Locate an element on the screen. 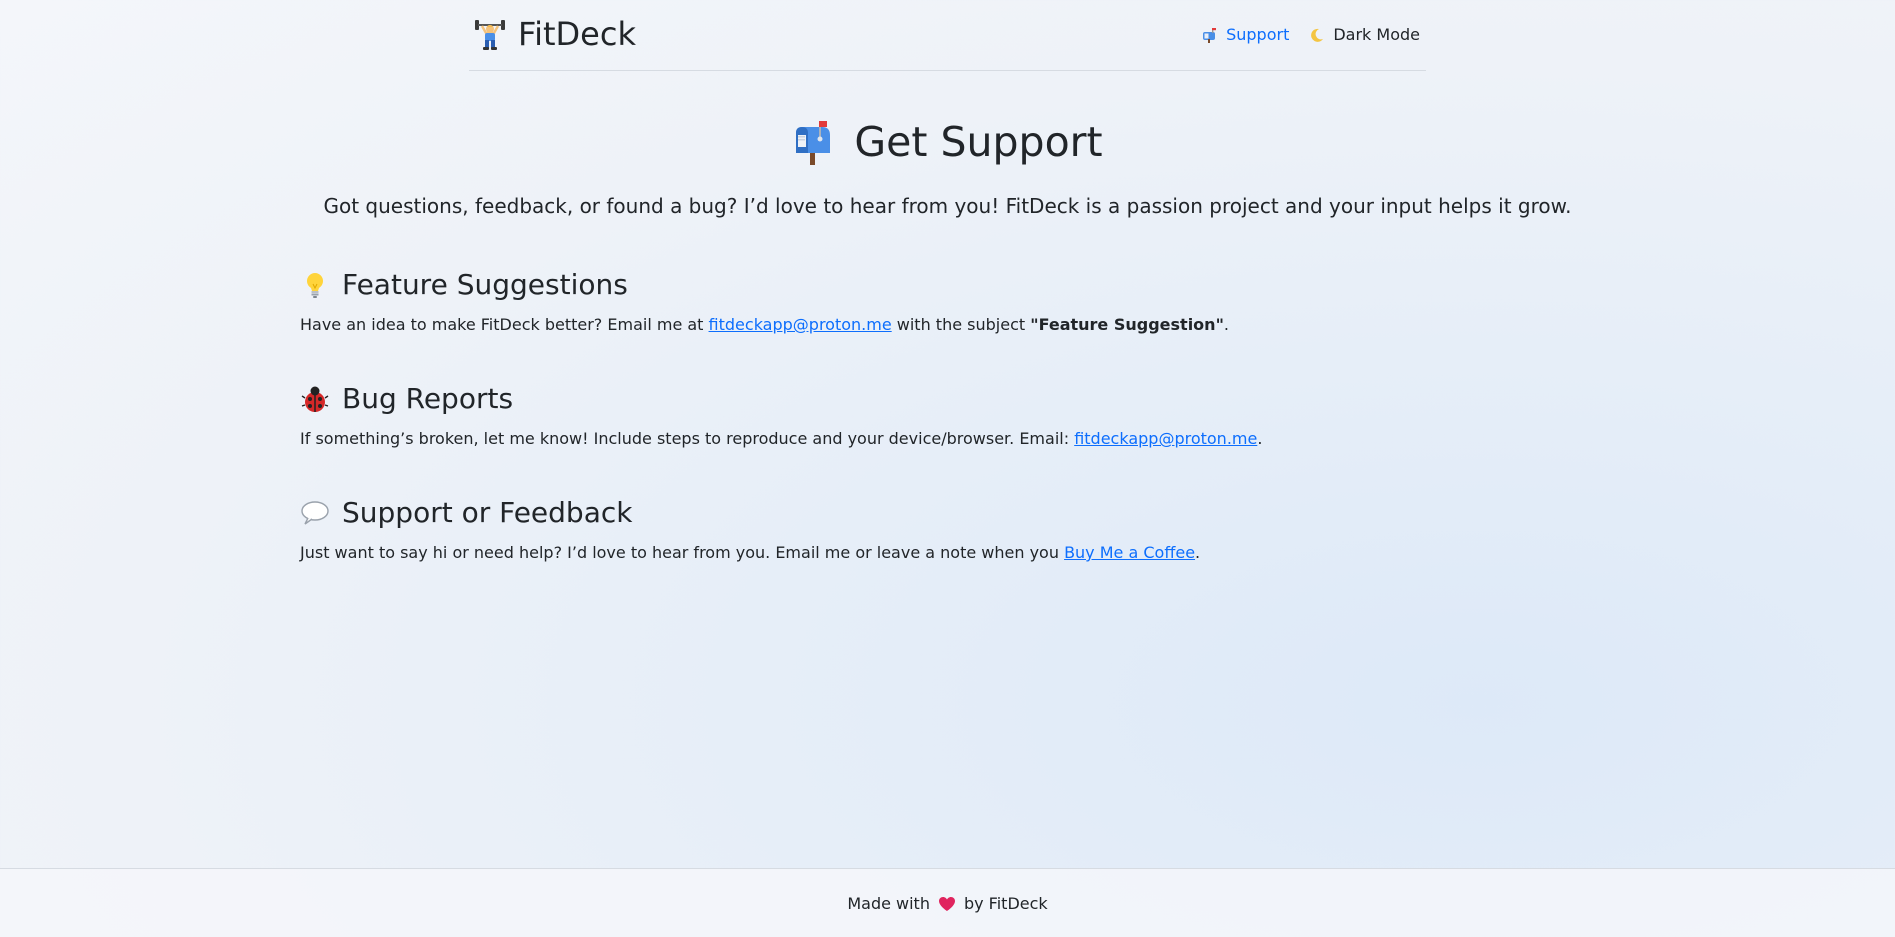  nav-support-label: Support is located at coordinates (1258, 34).